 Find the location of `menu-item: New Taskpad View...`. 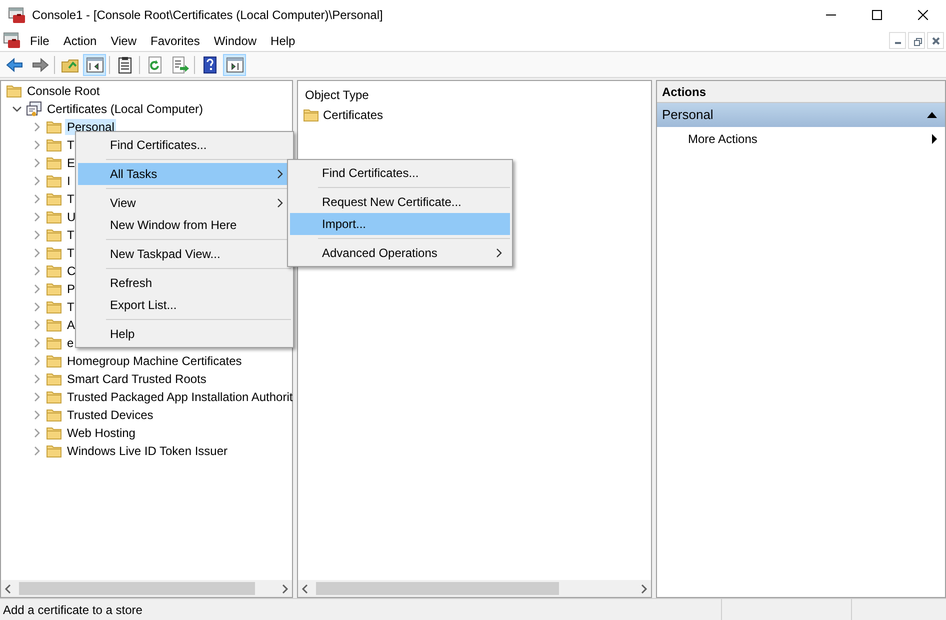

menu-item: New Taskpad View... is located at coordinates (184, 254).